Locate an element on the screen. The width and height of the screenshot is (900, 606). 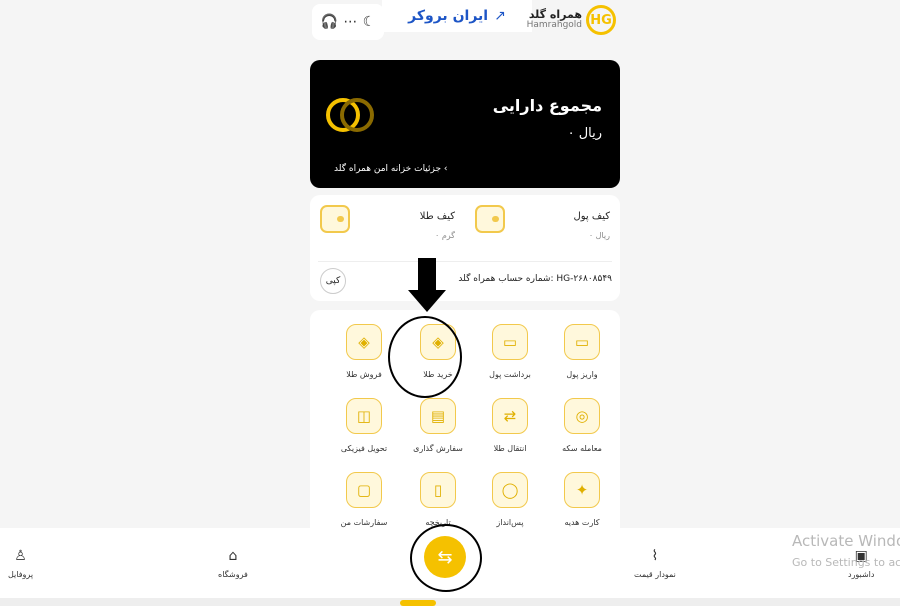
coin-trade-icon: ◎ is located at coordinates (582, 416).